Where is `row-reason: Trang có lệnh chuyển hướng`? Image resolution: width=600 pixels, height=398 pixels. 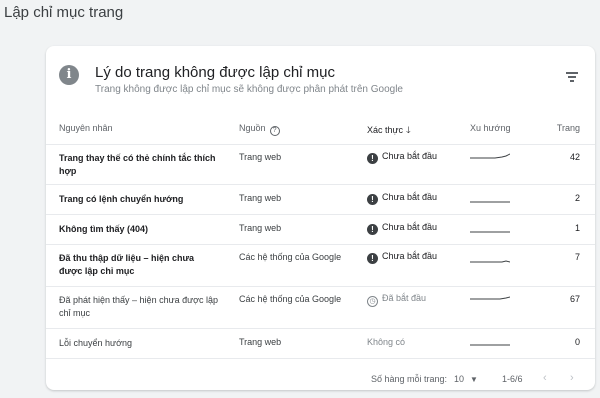
row-reason: Trang có lệnh chuyển hướng is located at coordinates (121, 199).